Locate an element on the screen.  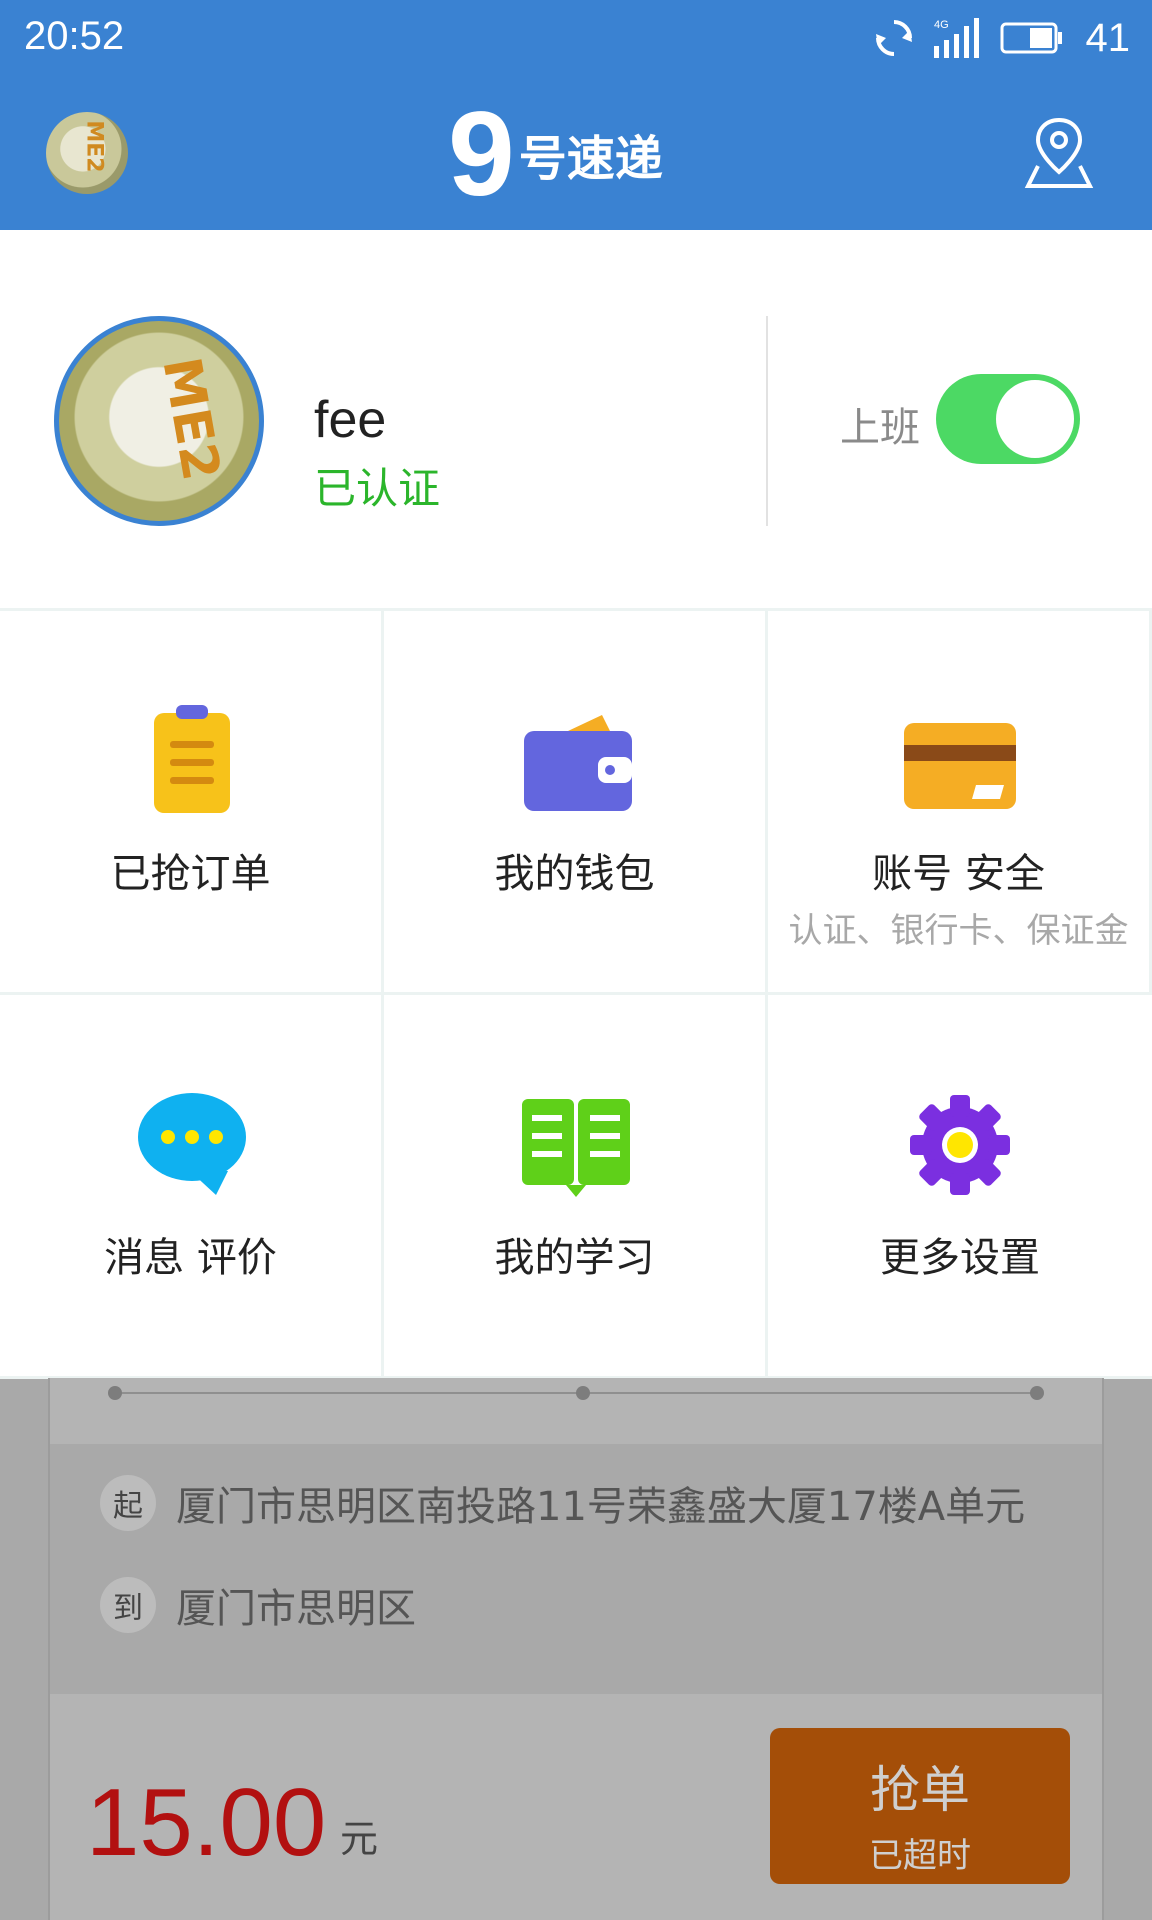
menu-account-security: 账号 安全 认证、银行卡、保证金 is located at coordinates (960, 803).